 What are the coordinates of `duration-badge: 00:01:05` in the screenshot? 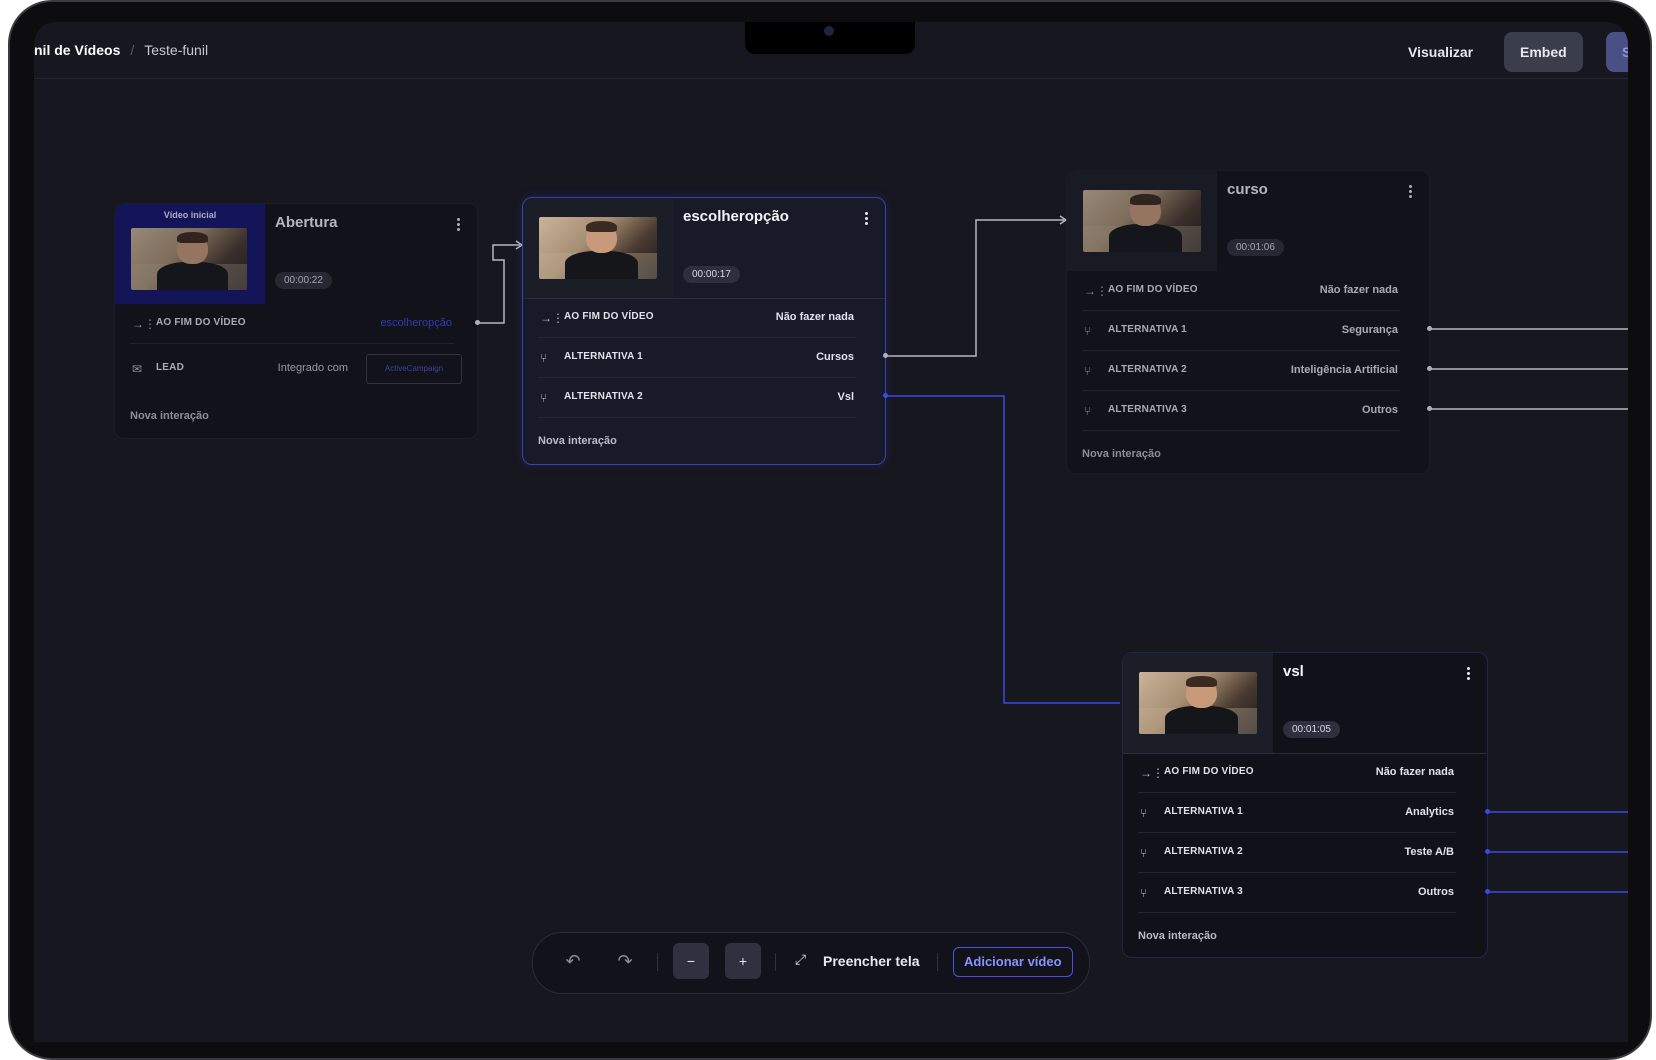 It's located at (1311, 729).